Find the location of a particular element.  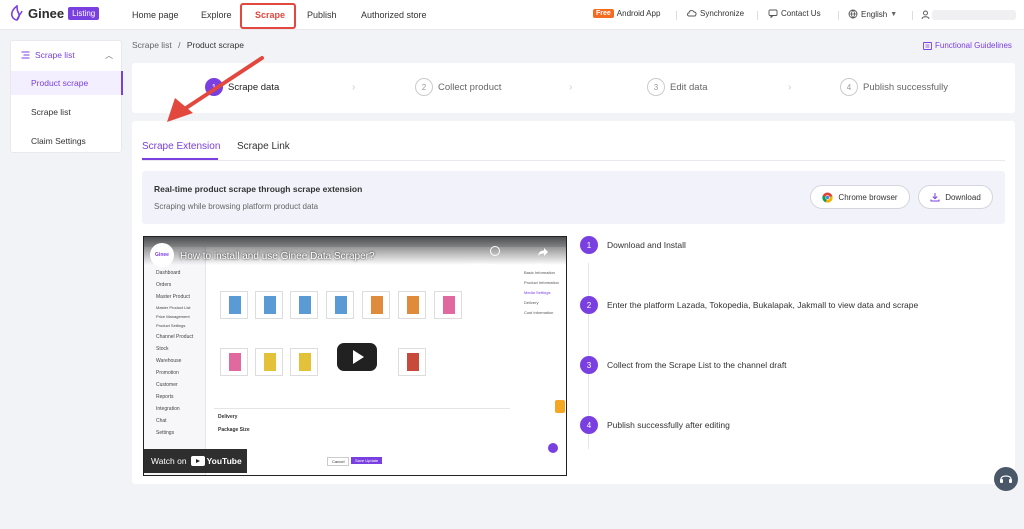

android-app-label: Android App is located at coordinates (638, 13).